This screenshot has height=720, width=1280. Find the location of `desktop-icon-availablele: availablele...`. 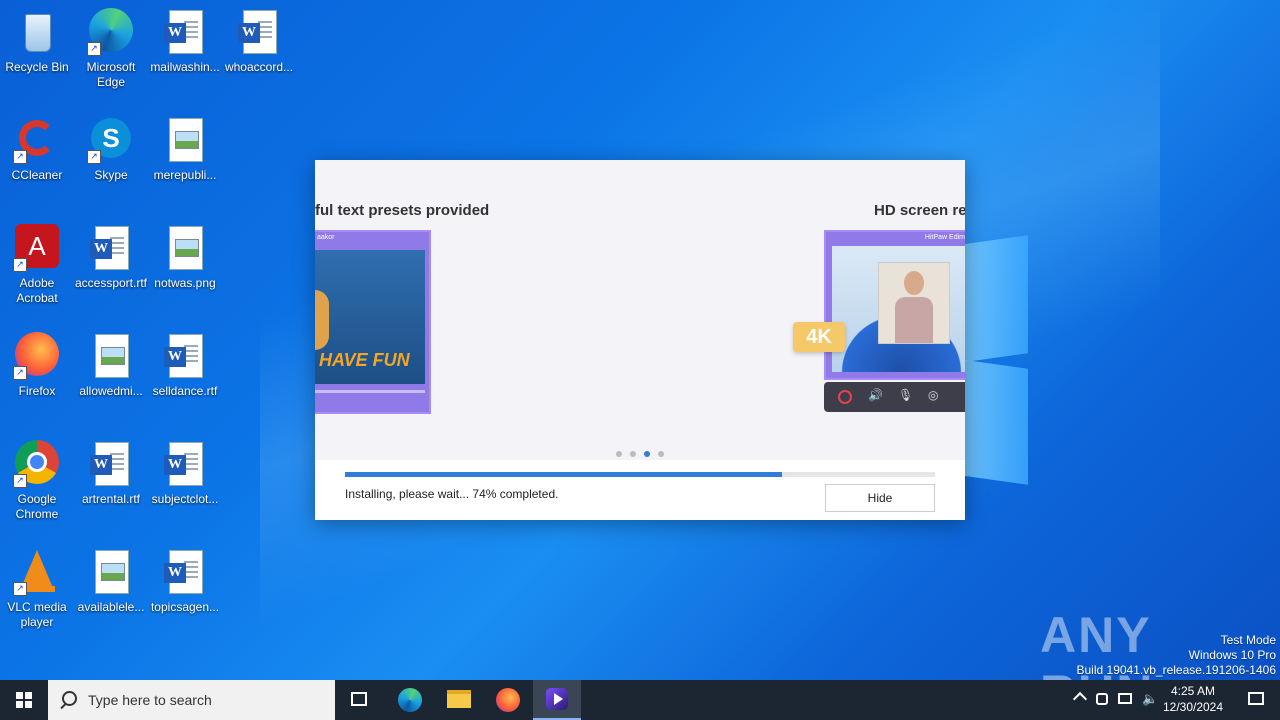

desktop-icon-availablele: availablele... is located at coordinates (111, 581).